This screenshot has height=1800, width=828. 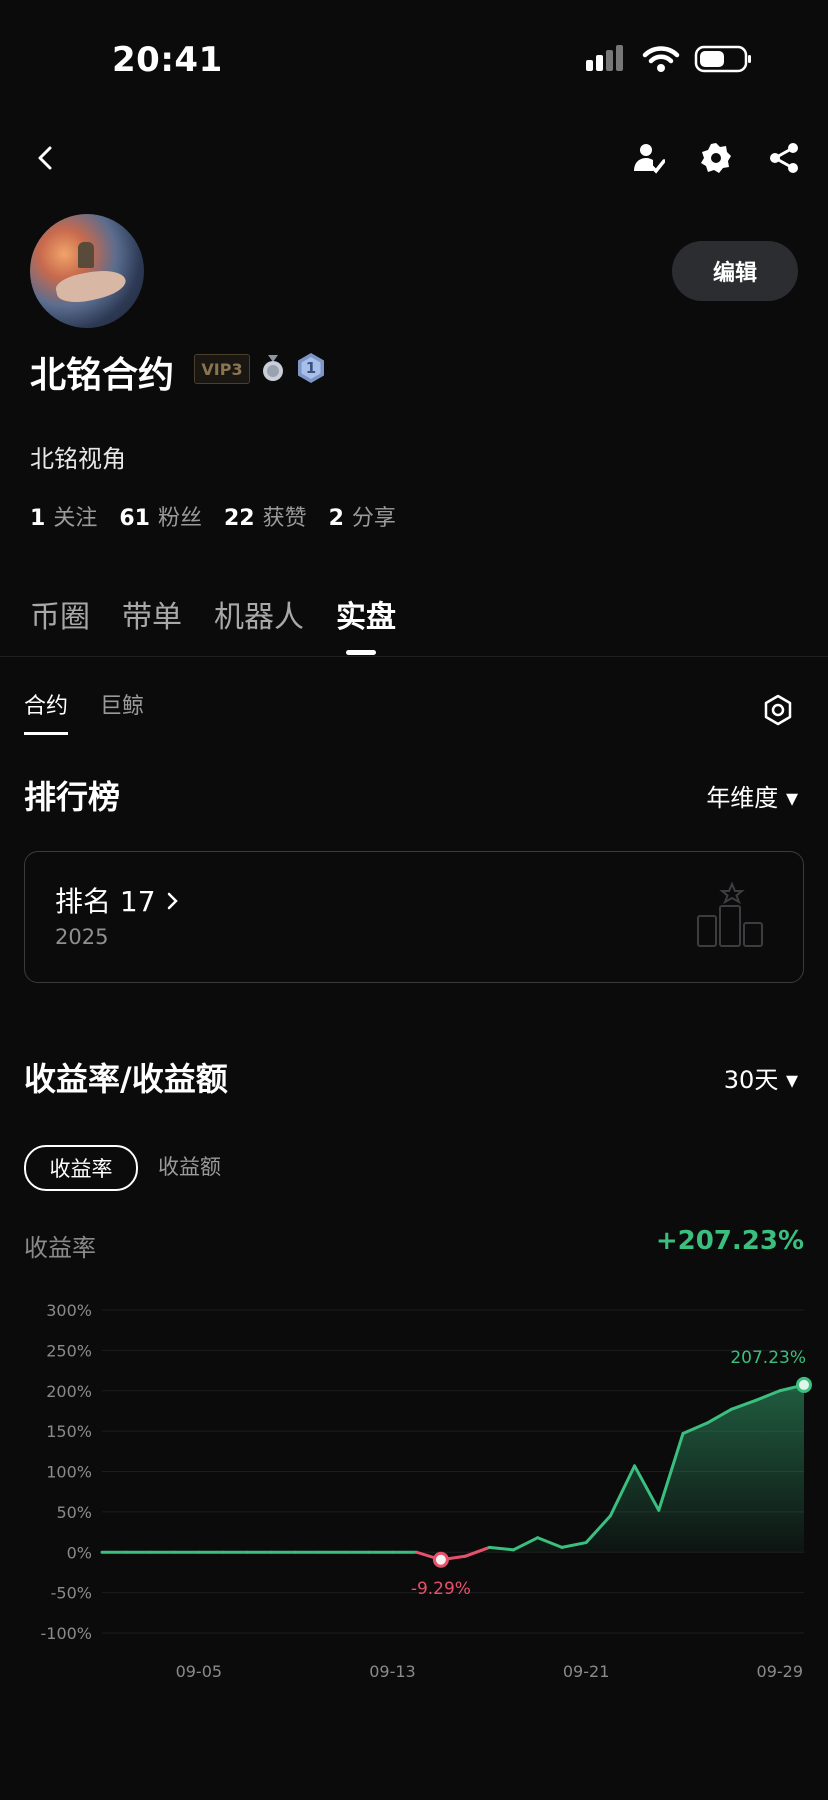 I want to click on add-user-button, so click(x=648, y=158).